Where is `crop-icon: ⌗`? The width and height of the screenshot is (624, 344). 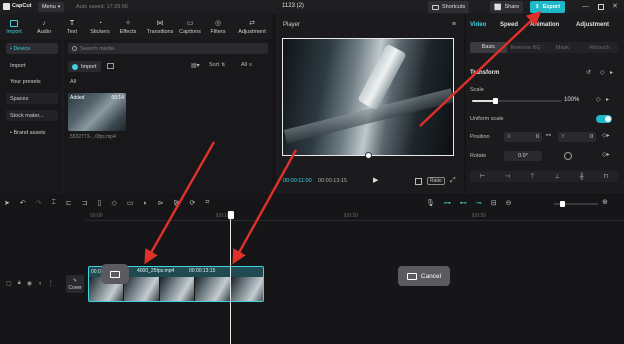
crop-icon: ⌗ is located at coordinates (207, 203).